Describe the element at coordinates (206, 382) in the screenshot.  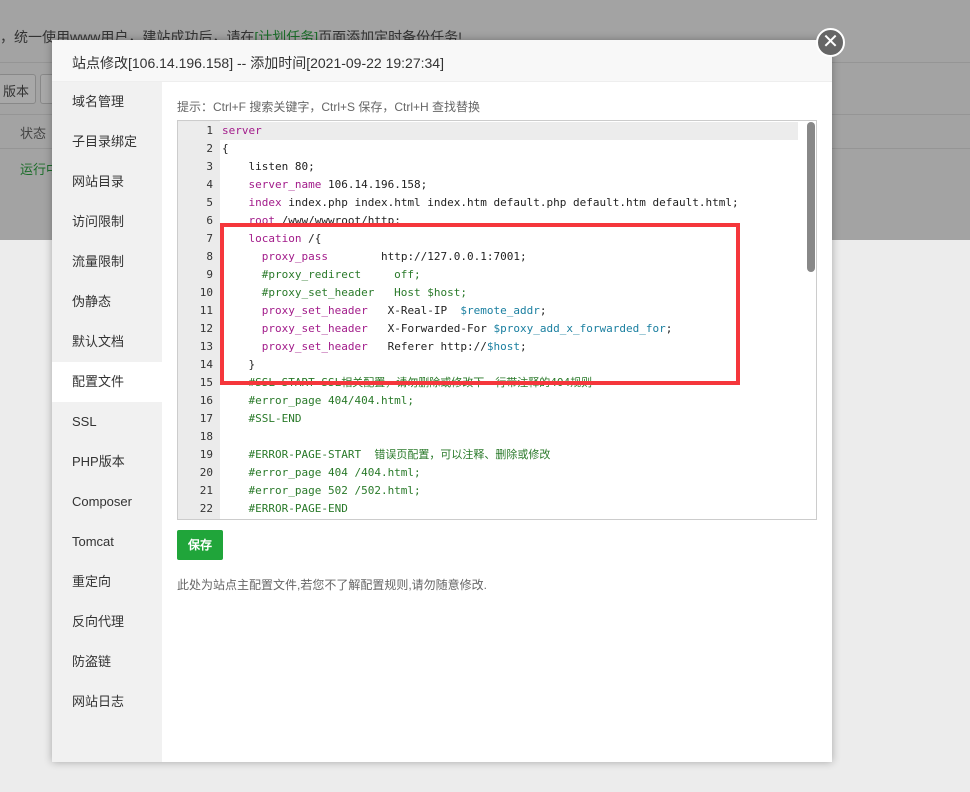
I see `line-number: 15` at that location.